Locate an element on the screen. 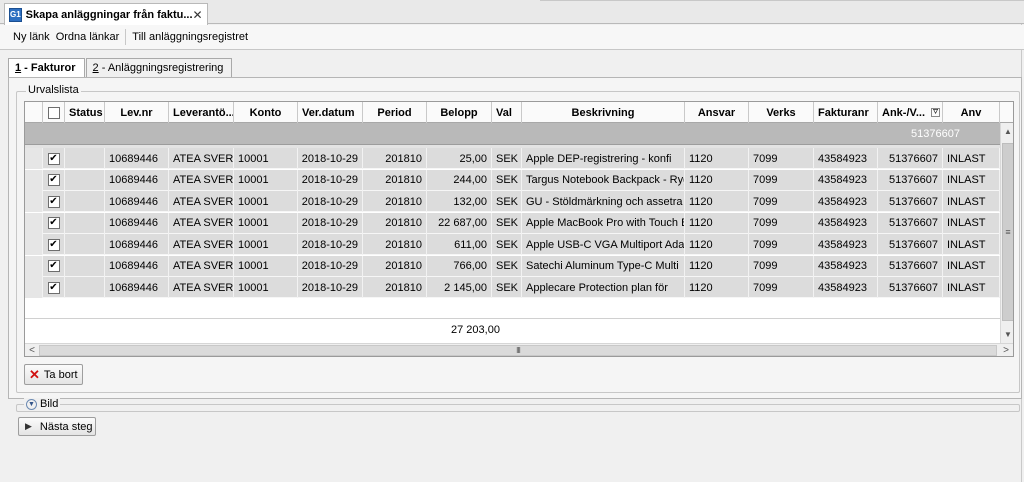 This screenshot has height=482, width=1024. filter-row: 51376607 is located at coordinates (512, 134).